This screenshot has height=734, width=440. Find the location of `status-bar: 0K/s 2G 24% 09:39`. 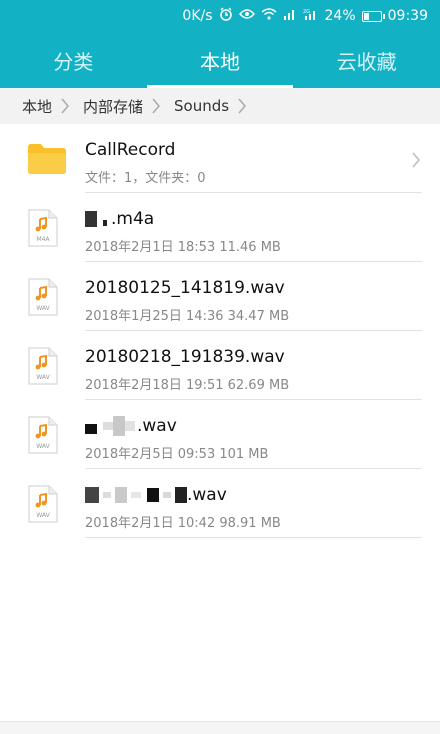

status-bar: 0K/s 2G 24% 09:39 is located at coordinates (220, 16).